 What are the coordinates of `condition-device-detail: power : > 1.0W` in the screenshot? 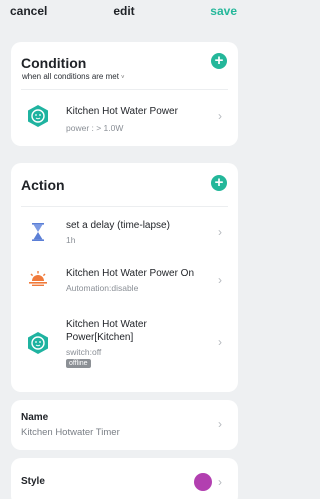 It's located at (95, 128).